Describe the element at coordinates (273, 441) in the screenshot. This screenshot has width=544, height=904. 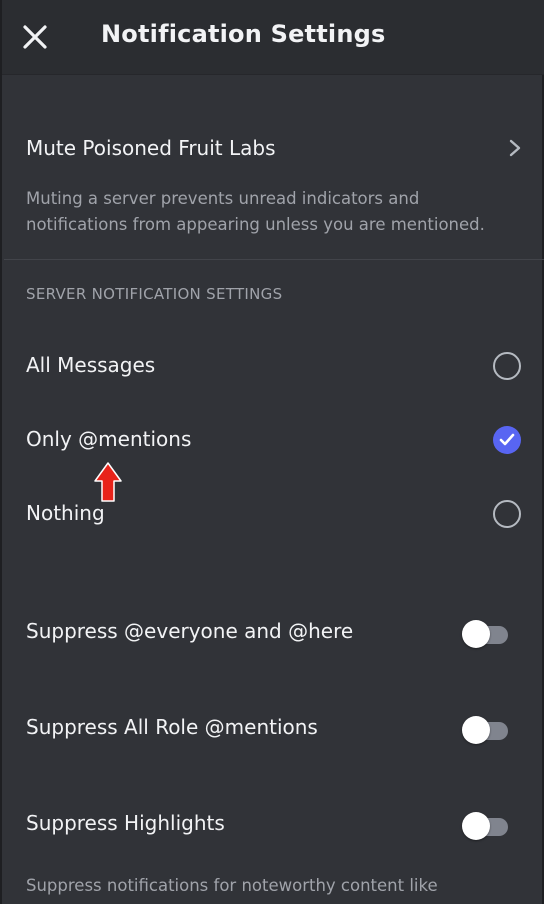
I see `option-only-mentions: Only @mentions` at that location.